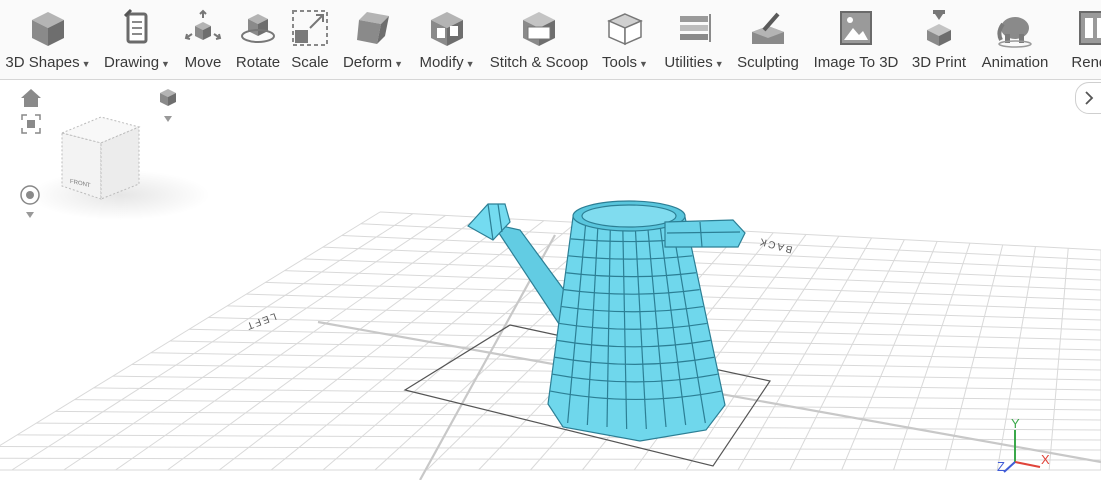  What do you see at coordinates (48, 29) in the screenshot?
I see `cube-icon` at bounding box center [48, 29].